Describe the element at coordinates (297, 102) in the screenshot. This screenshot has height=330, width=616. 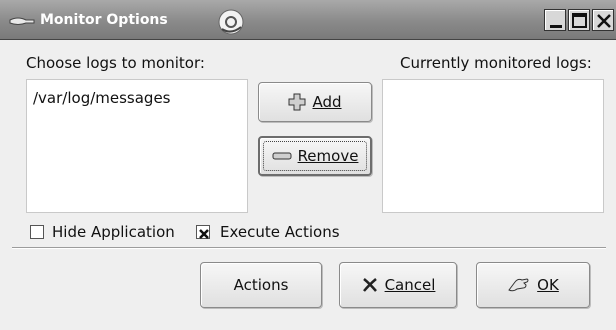
I see `plus-icon` at that location.